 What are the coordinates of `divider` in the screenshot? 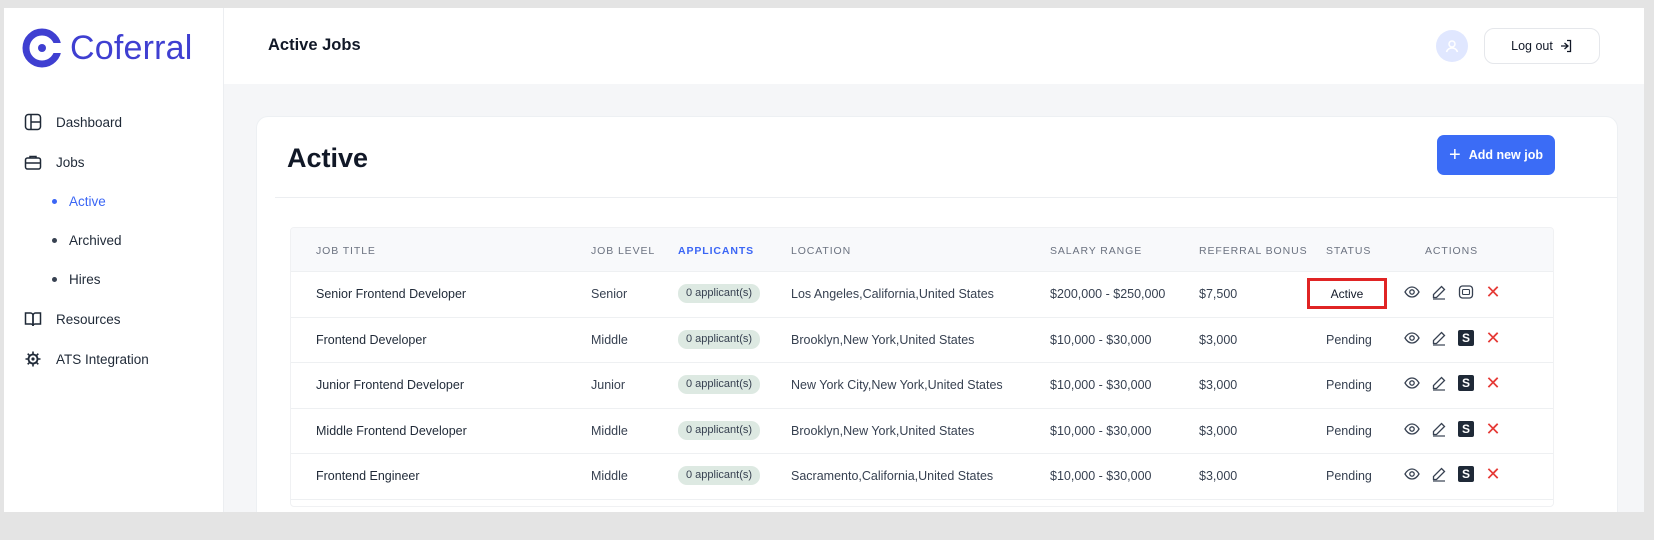 It's located at (946, 197).